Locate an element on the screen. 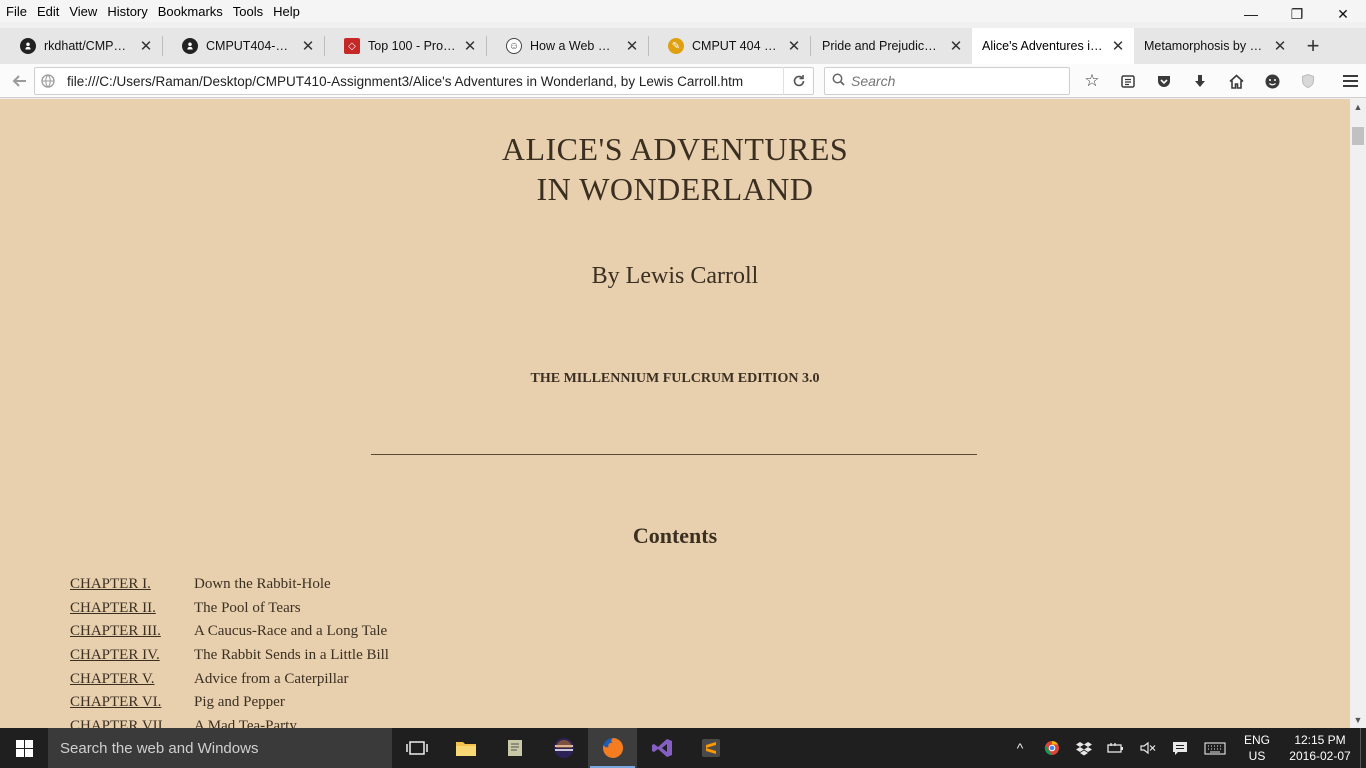 The image size is (1366, 768). back-arrow-icon is located at coordinates (19, 81).